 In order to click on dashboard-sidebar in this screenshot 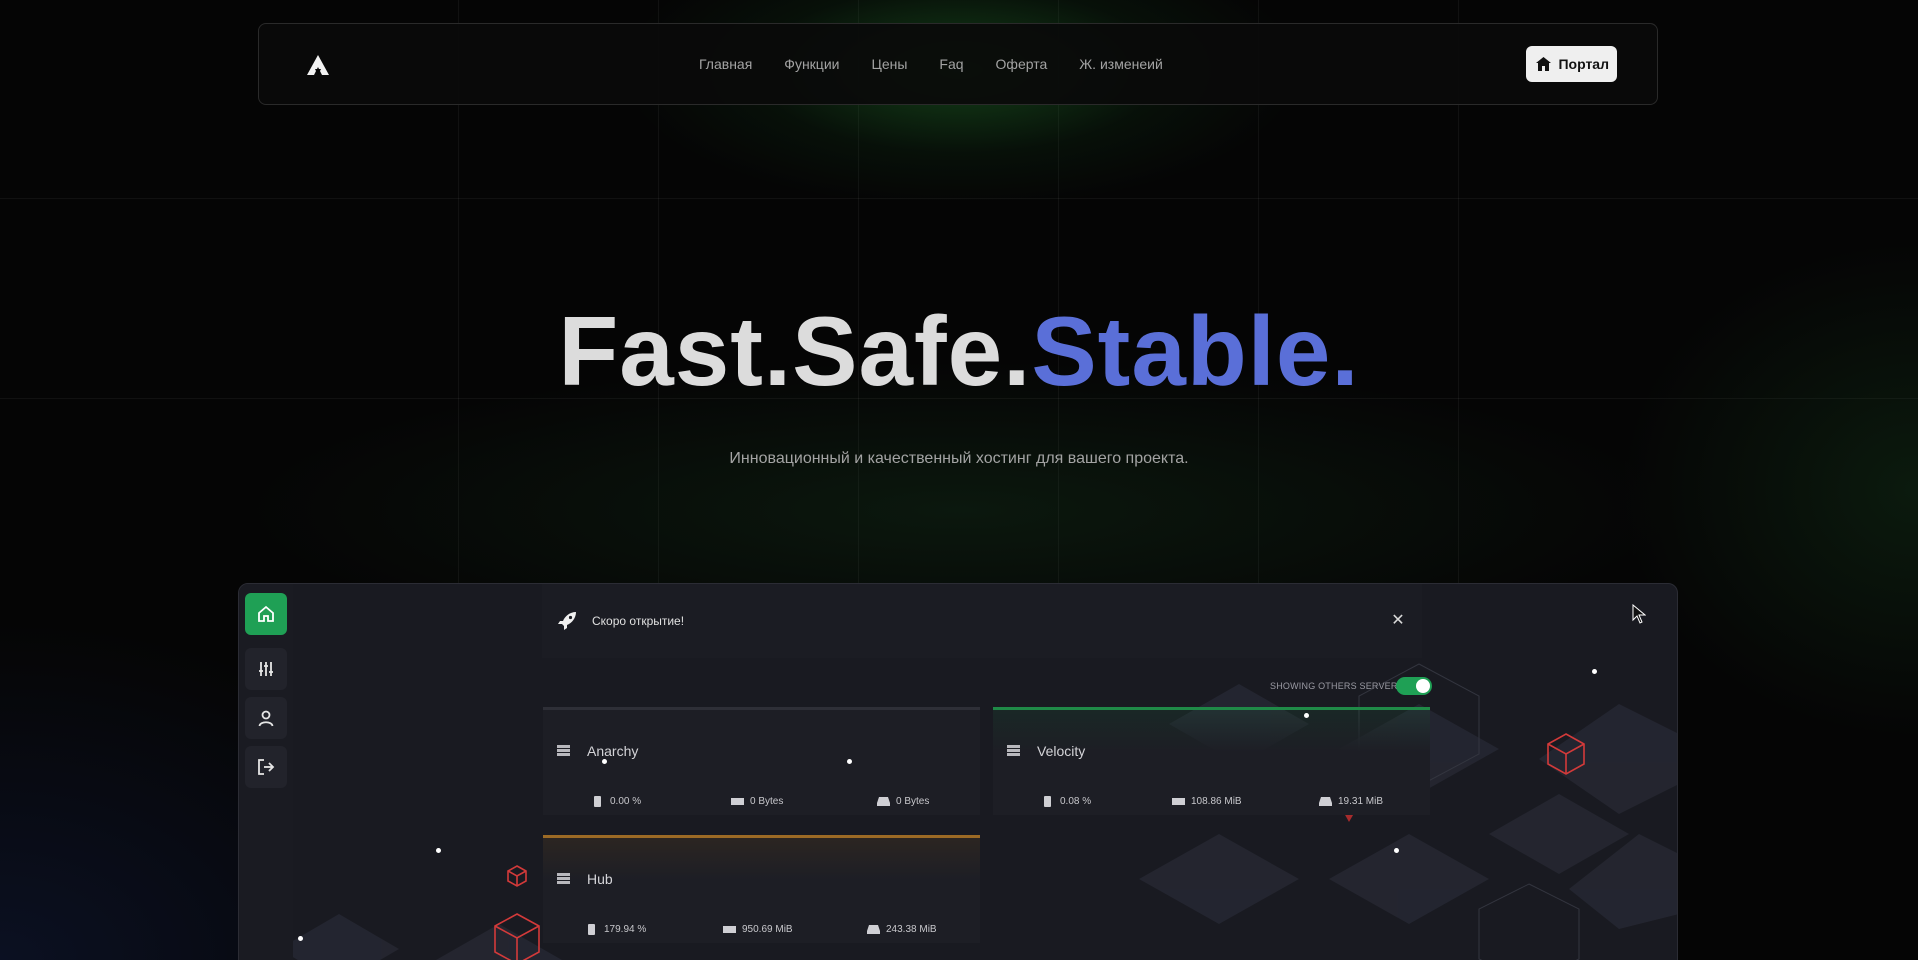, I will do `click(266, 772)`.